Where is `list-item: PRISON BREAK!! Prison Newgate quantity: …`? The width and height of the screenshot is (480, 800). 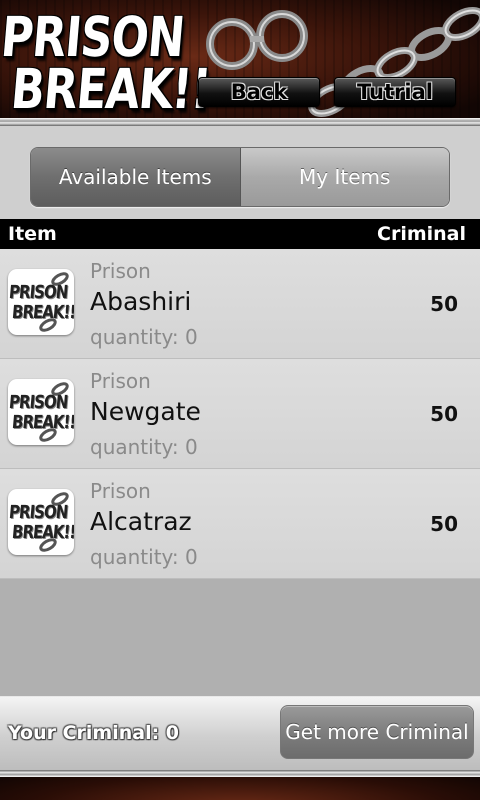 list-item: PRISON BREAK!! Prison Newgate quantity: … is located at coordinates (240, 414).